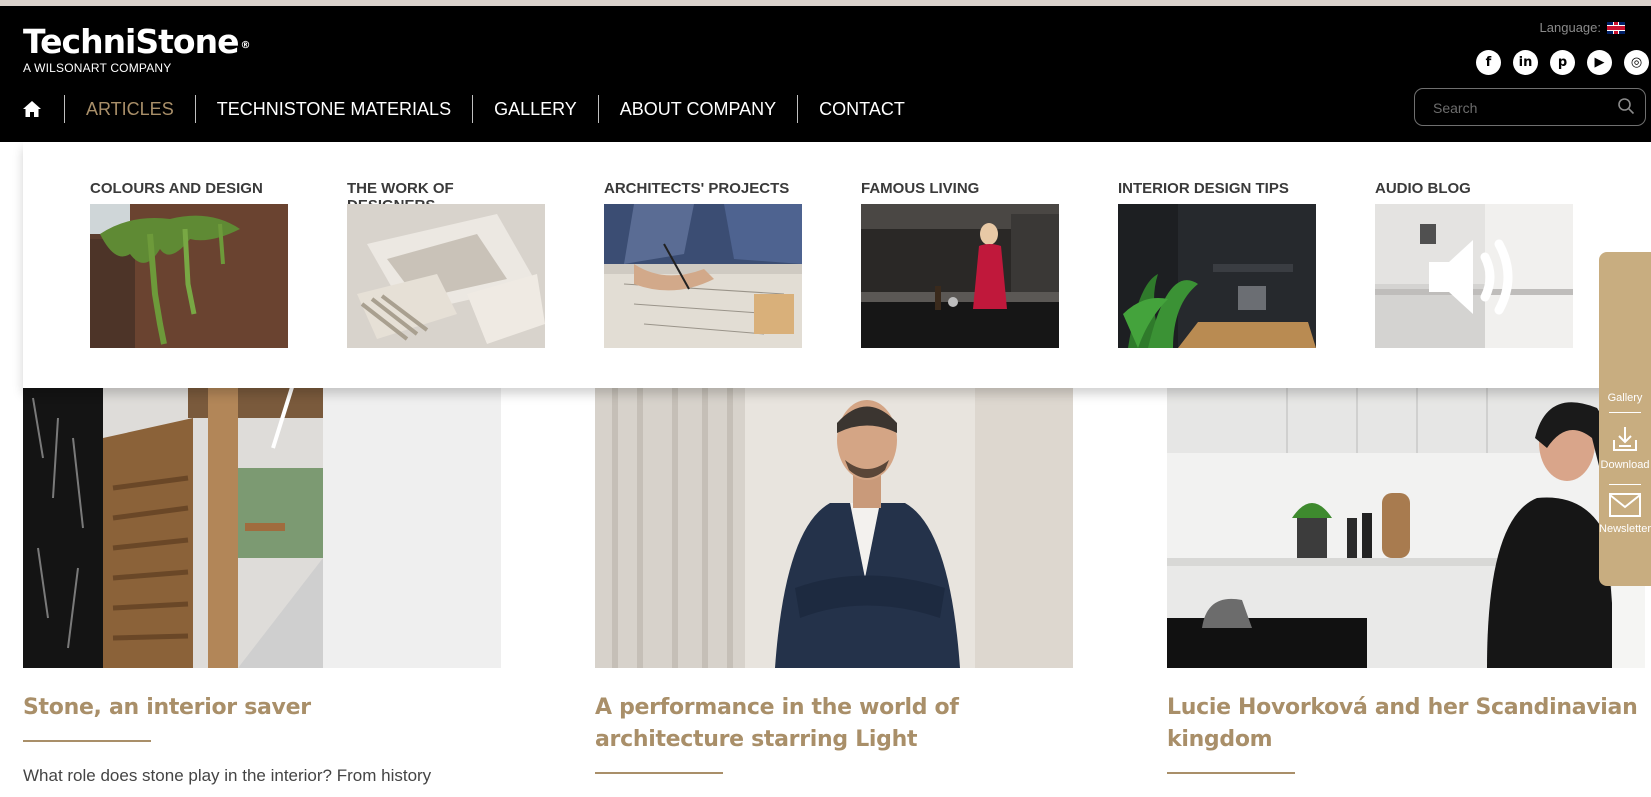  Describe the element at coordinates (535, 109) in the screenshot. I see `nav-item-gallery: GALLERY` at that location.